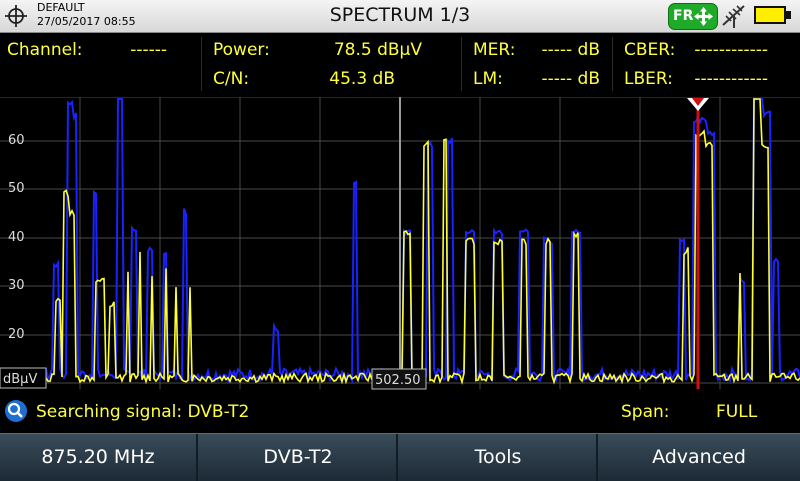 The image size is (800, 481). What do you see at coordinates (16, 334) in the screenshot?
I see `y-tick: 20` at bounding box center [16, 334].